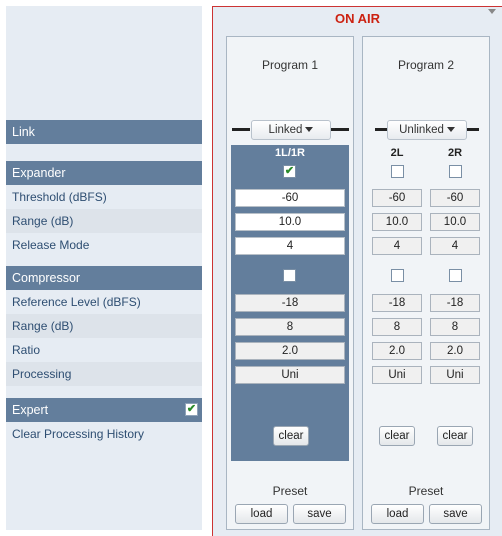 This screenshot has height=536, width=502. What do you see at coordinates (285, 130) in the screenshot?
I see `program-1-link-value: Linked` at bounding box center [285, 130].